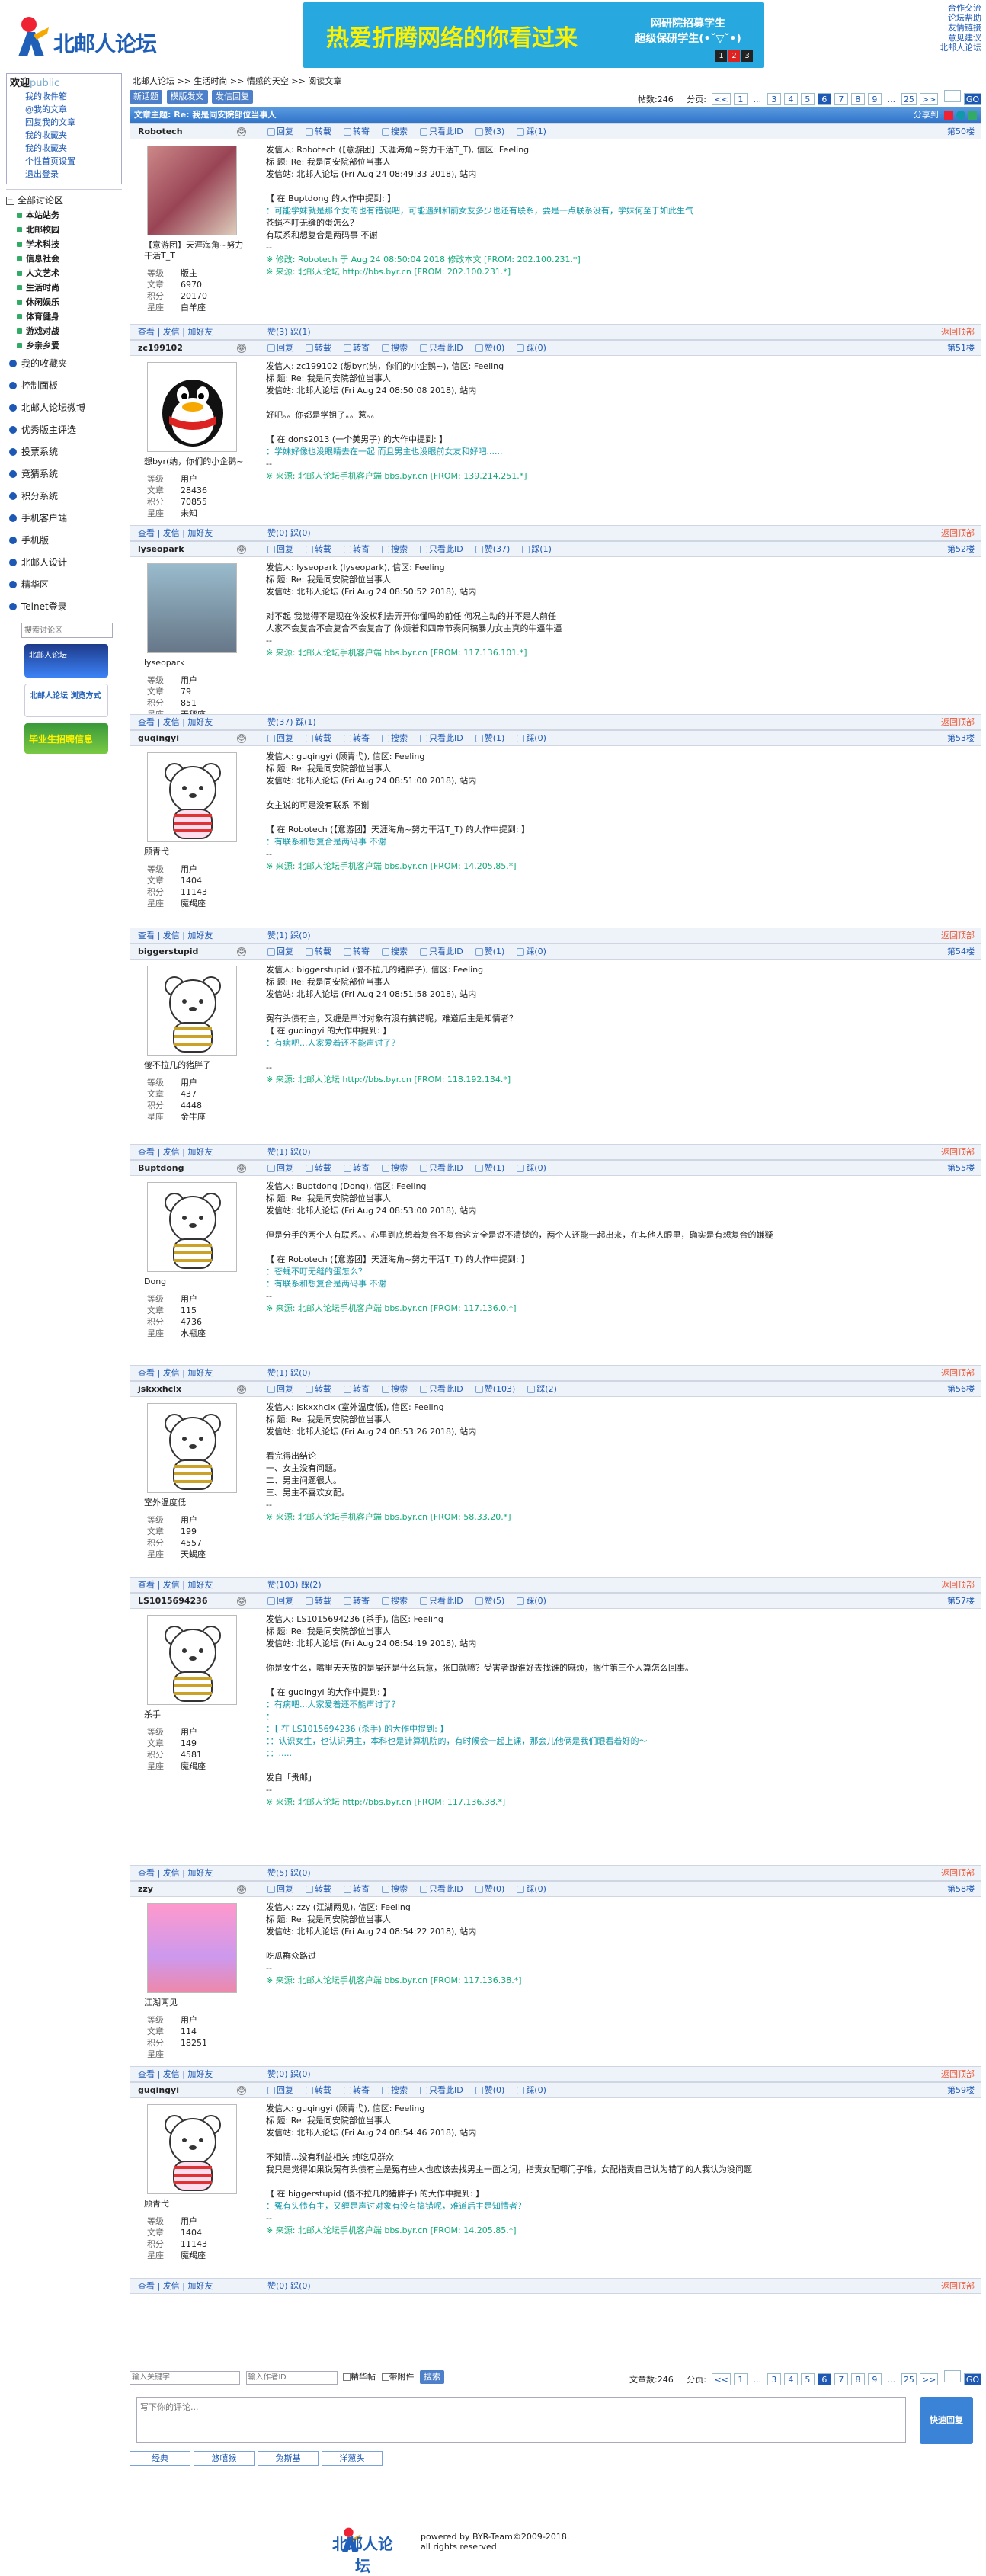 The width and height of the screenshot is (986, 2576). Describe the element at coordinates (841, 2379) in the screenshot. I see `page-link: 7` at that location.